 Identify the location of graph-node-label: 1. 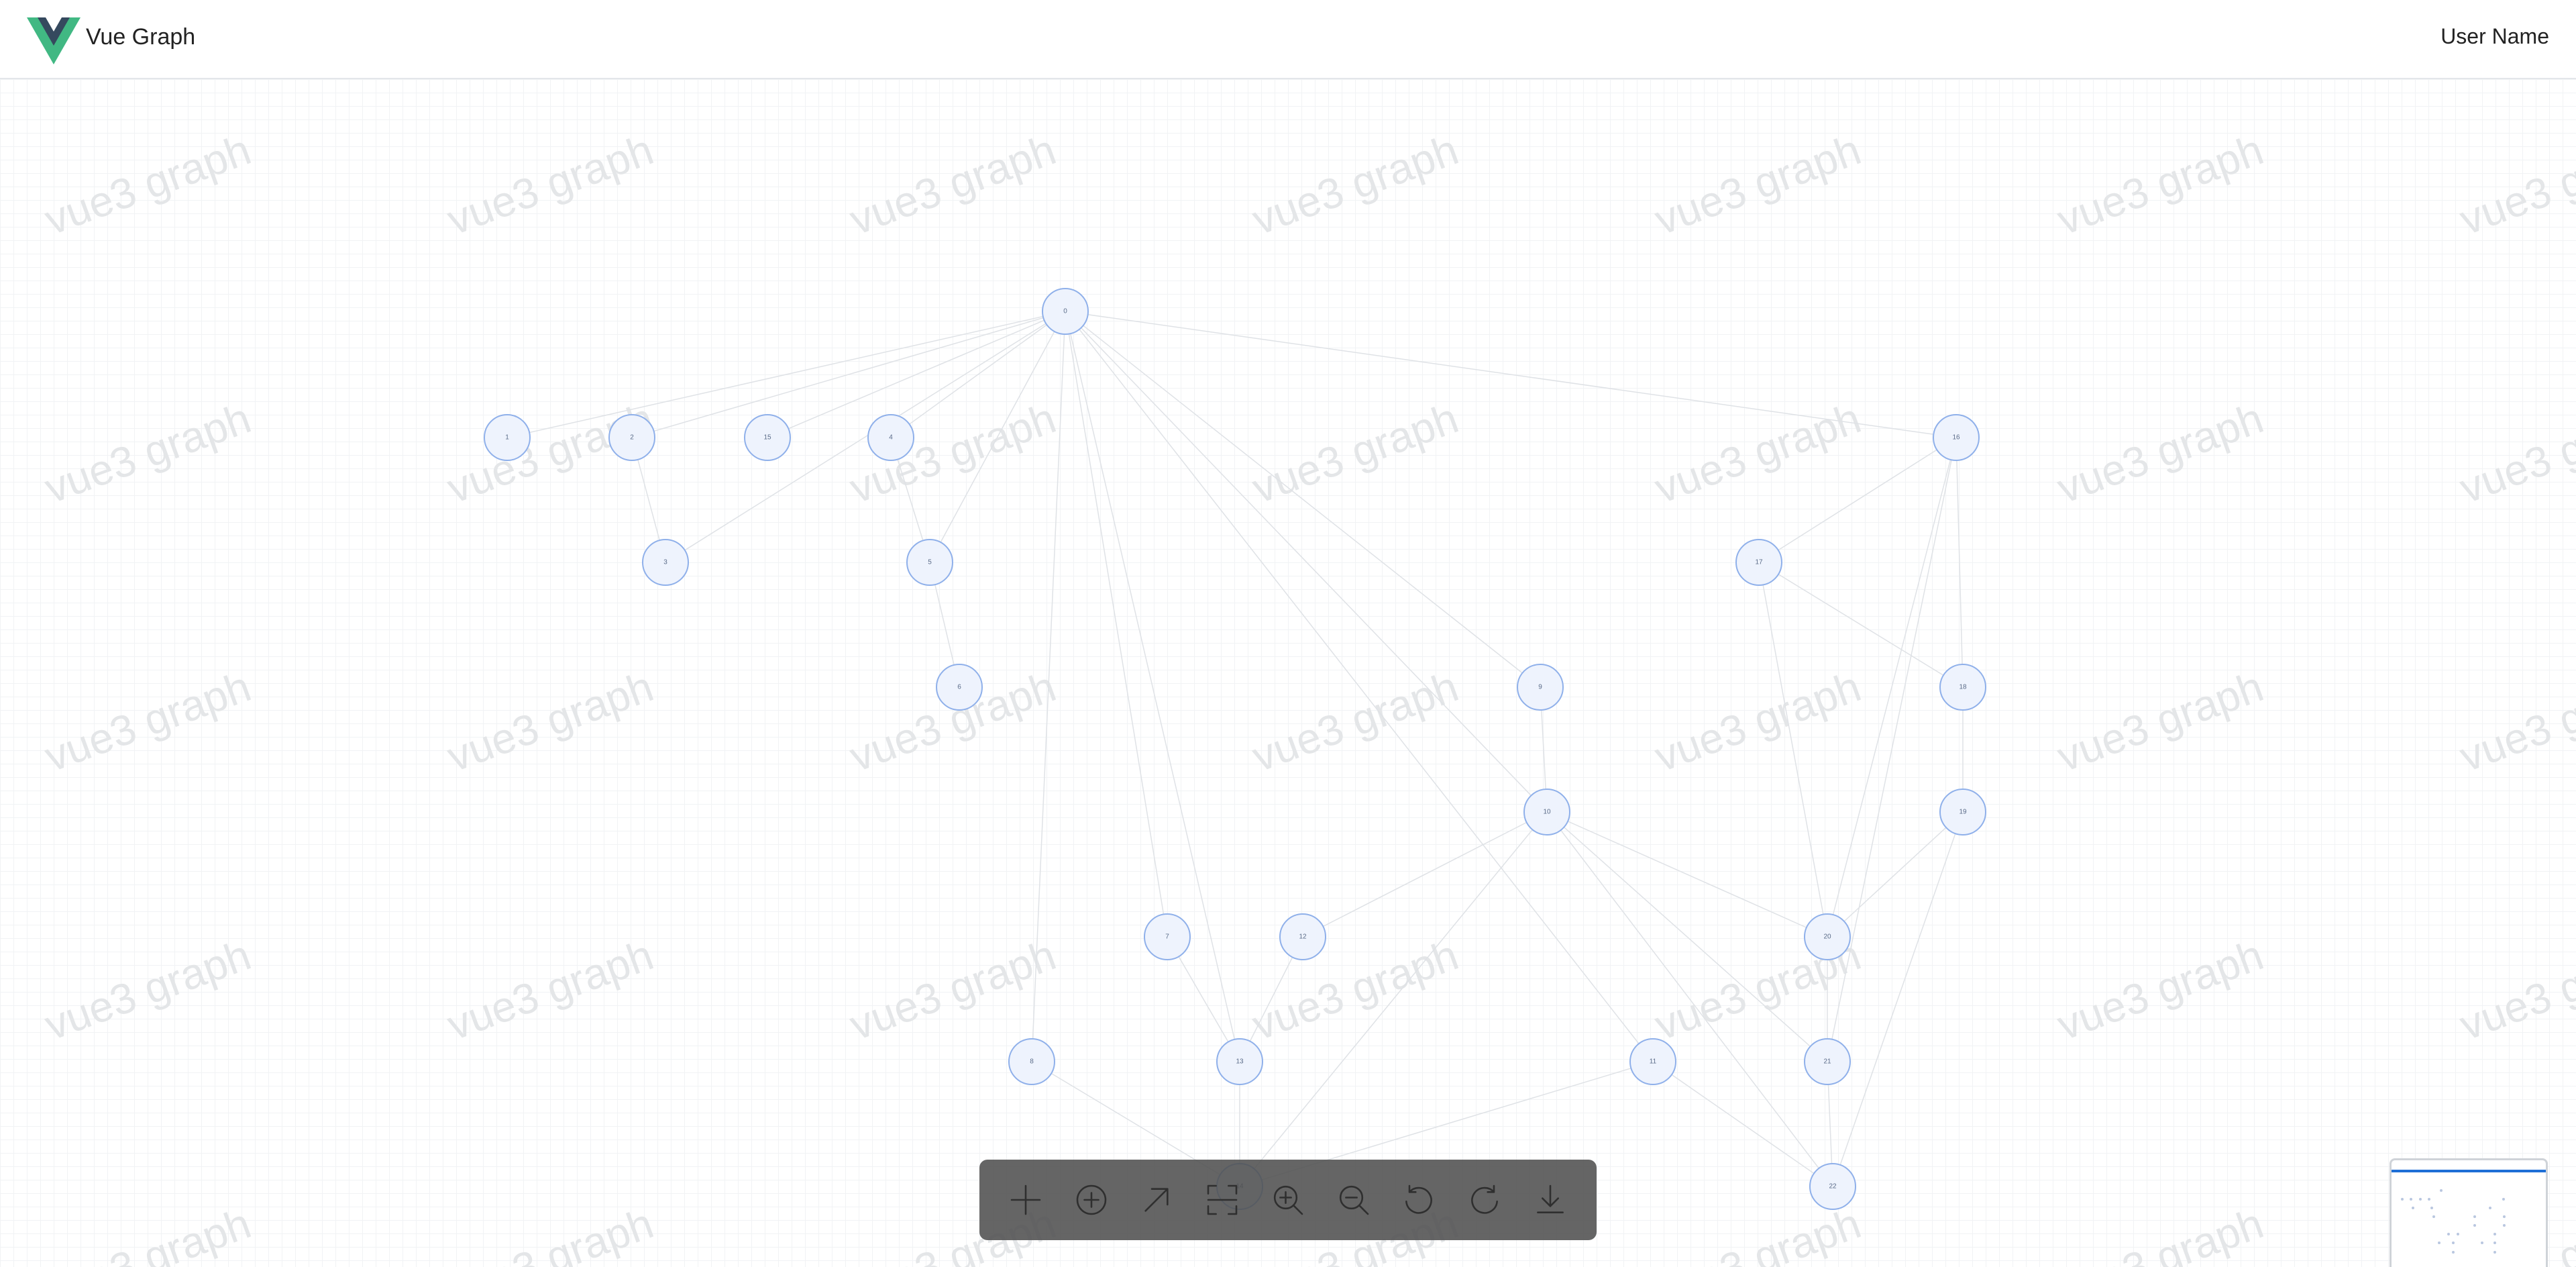
(507, 438).